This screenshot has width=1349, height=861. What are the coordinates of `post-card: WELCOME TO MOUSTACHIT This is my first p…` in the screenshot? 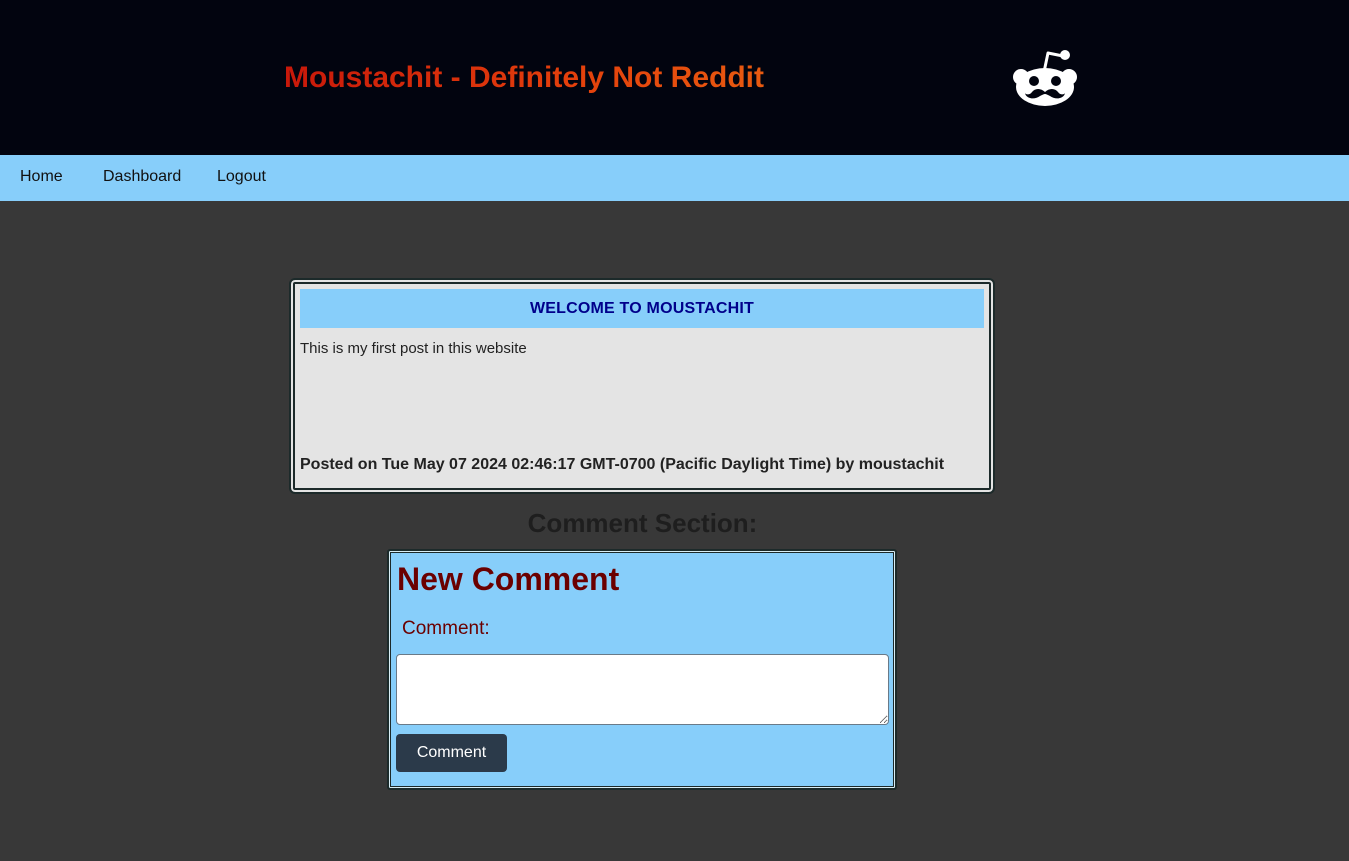 It's located at (642, 386).